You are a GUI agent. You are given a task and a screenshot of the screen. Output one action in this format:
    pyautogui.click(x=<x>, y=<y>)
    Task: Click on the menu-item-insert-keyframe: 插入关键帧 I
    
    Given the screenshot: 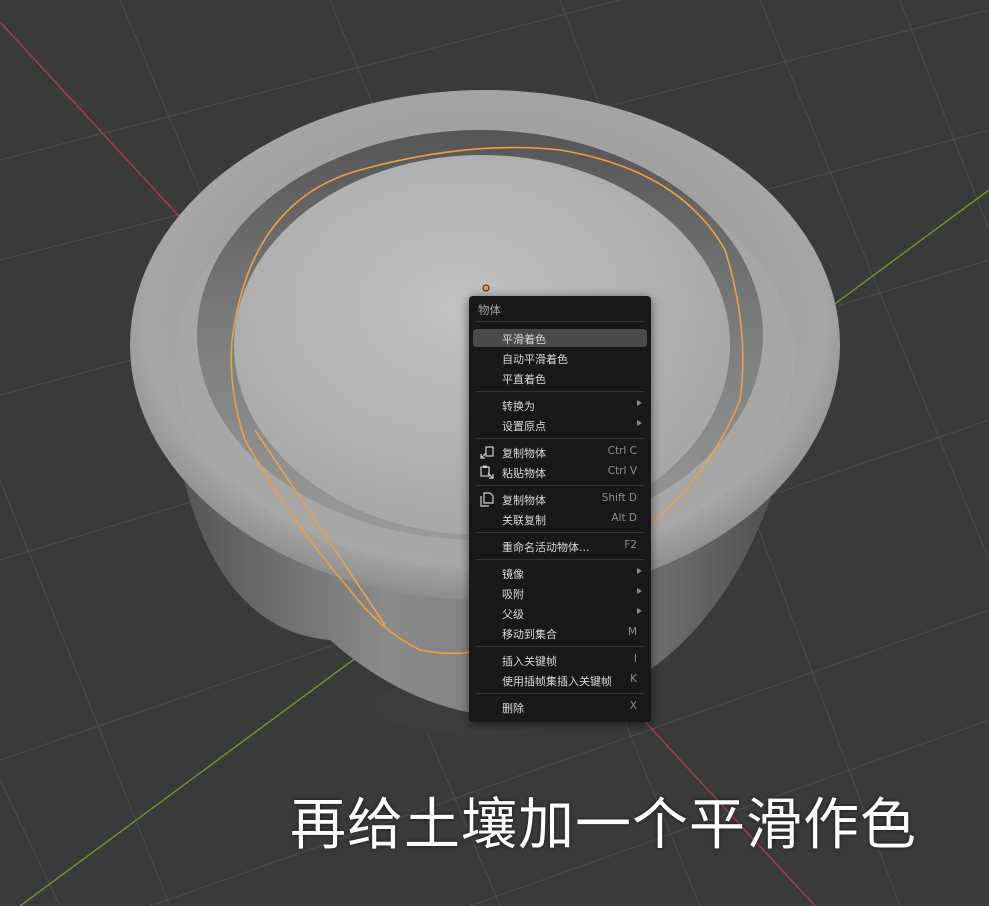 What is the action you would take?
    pyautogui.click(x=560, y=660)
    